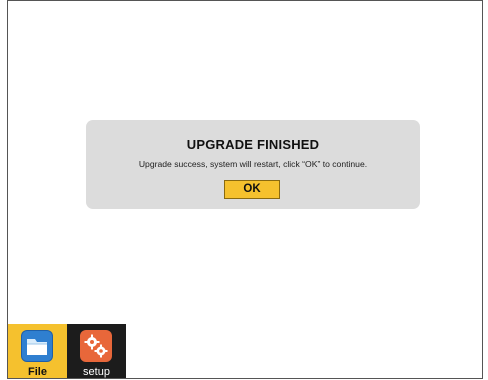  Describe the element at coordinates (96, 372) in the screenshot. I see `taskbar-item-label-setup: setup` at that location.